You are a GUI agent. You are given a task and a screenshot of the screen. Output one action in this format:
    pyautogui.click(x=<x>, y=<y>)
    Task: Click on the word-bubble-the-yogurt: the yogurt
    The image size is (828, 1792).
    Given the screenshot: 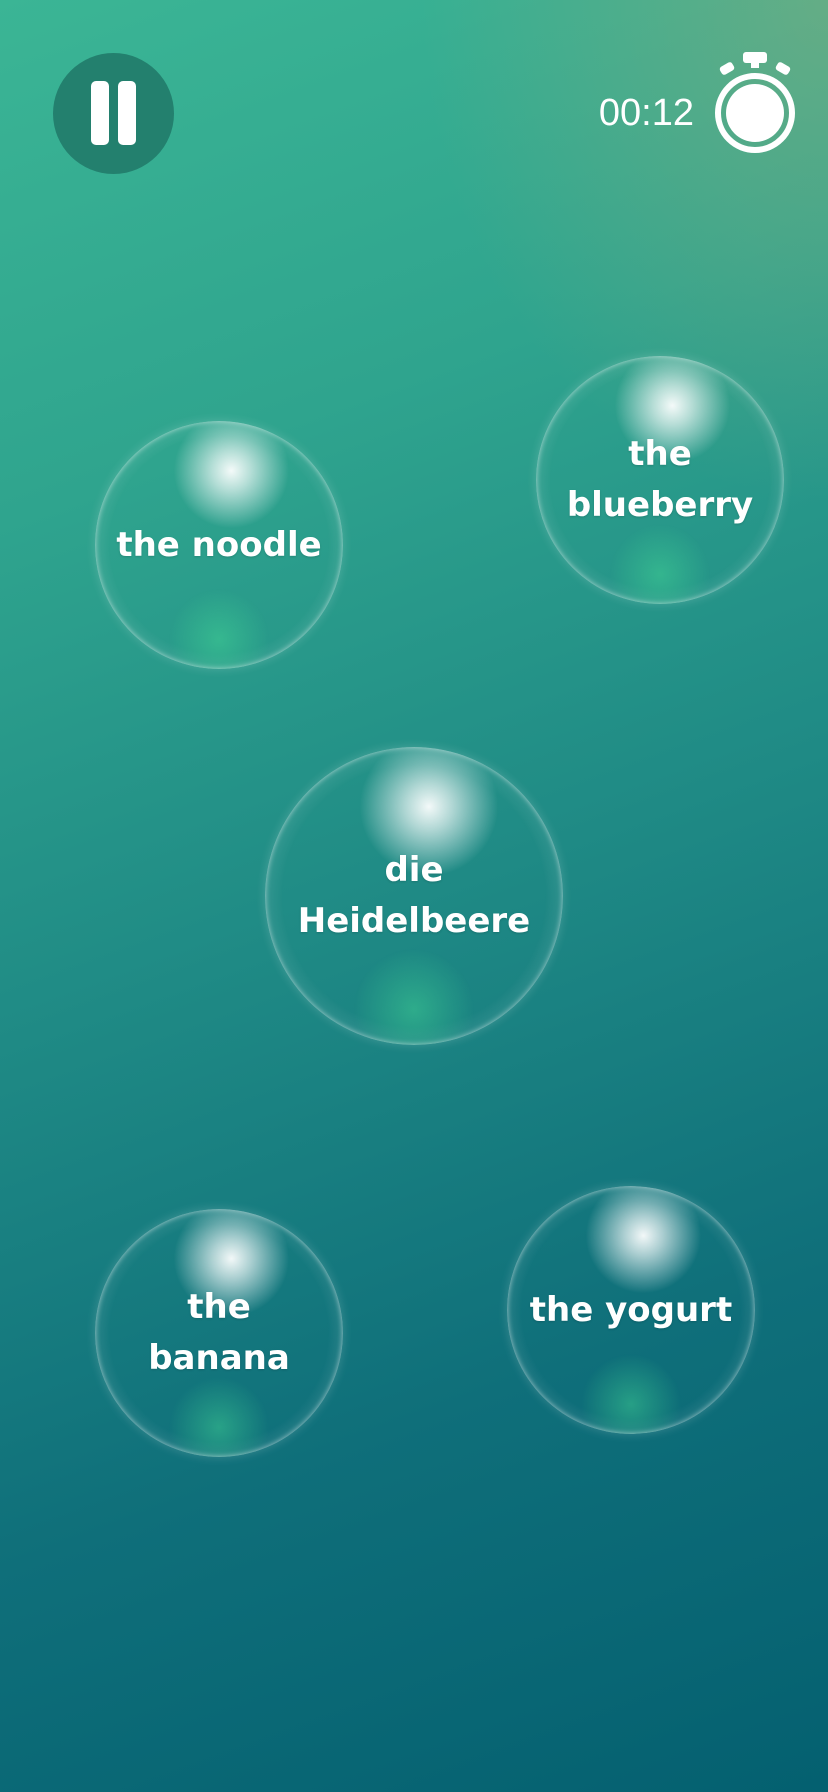 What is the action you would take?
    pyautogui.click(x=631, y=1310)
    